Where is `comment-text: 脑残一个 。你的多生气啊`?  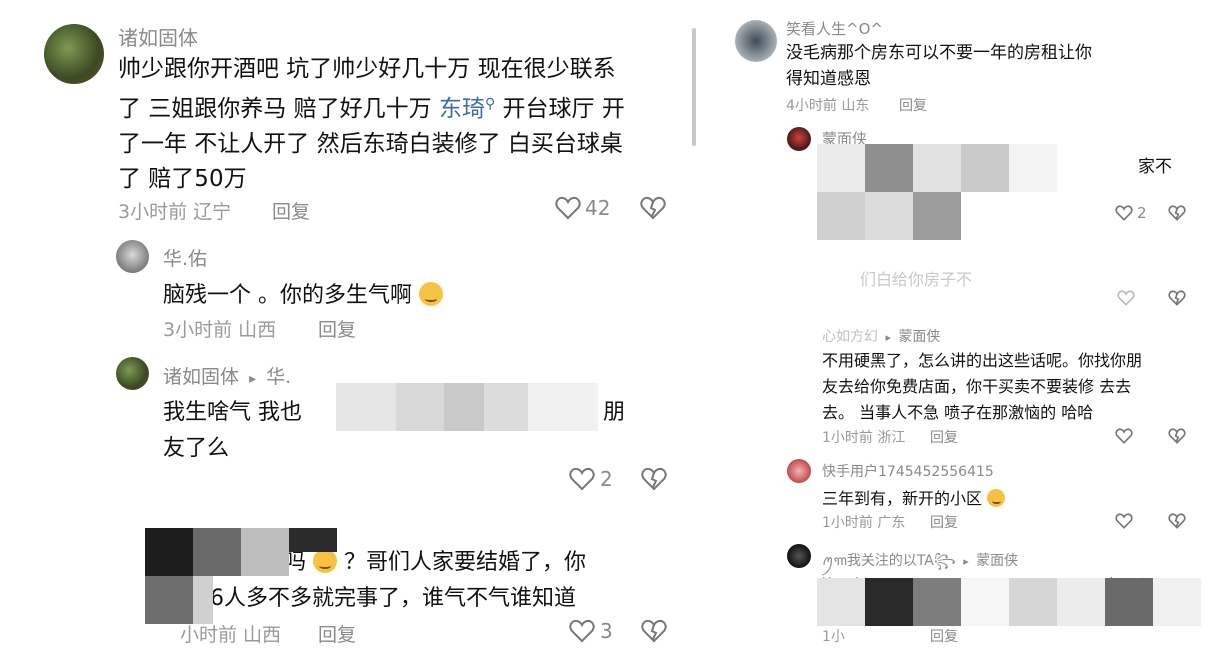
comment-text: 脑残一个 。你的多生气啊 is located at coordinates (303, 293).